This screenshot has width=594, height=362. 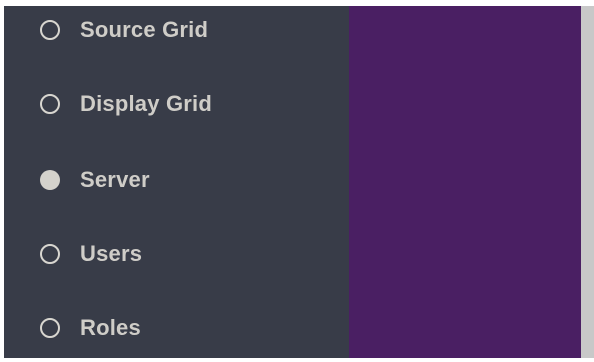 What do you see at coordinates (50, 180) in the screenshot?
I see `radio-checked-icon` at bounding box center [50, 180].